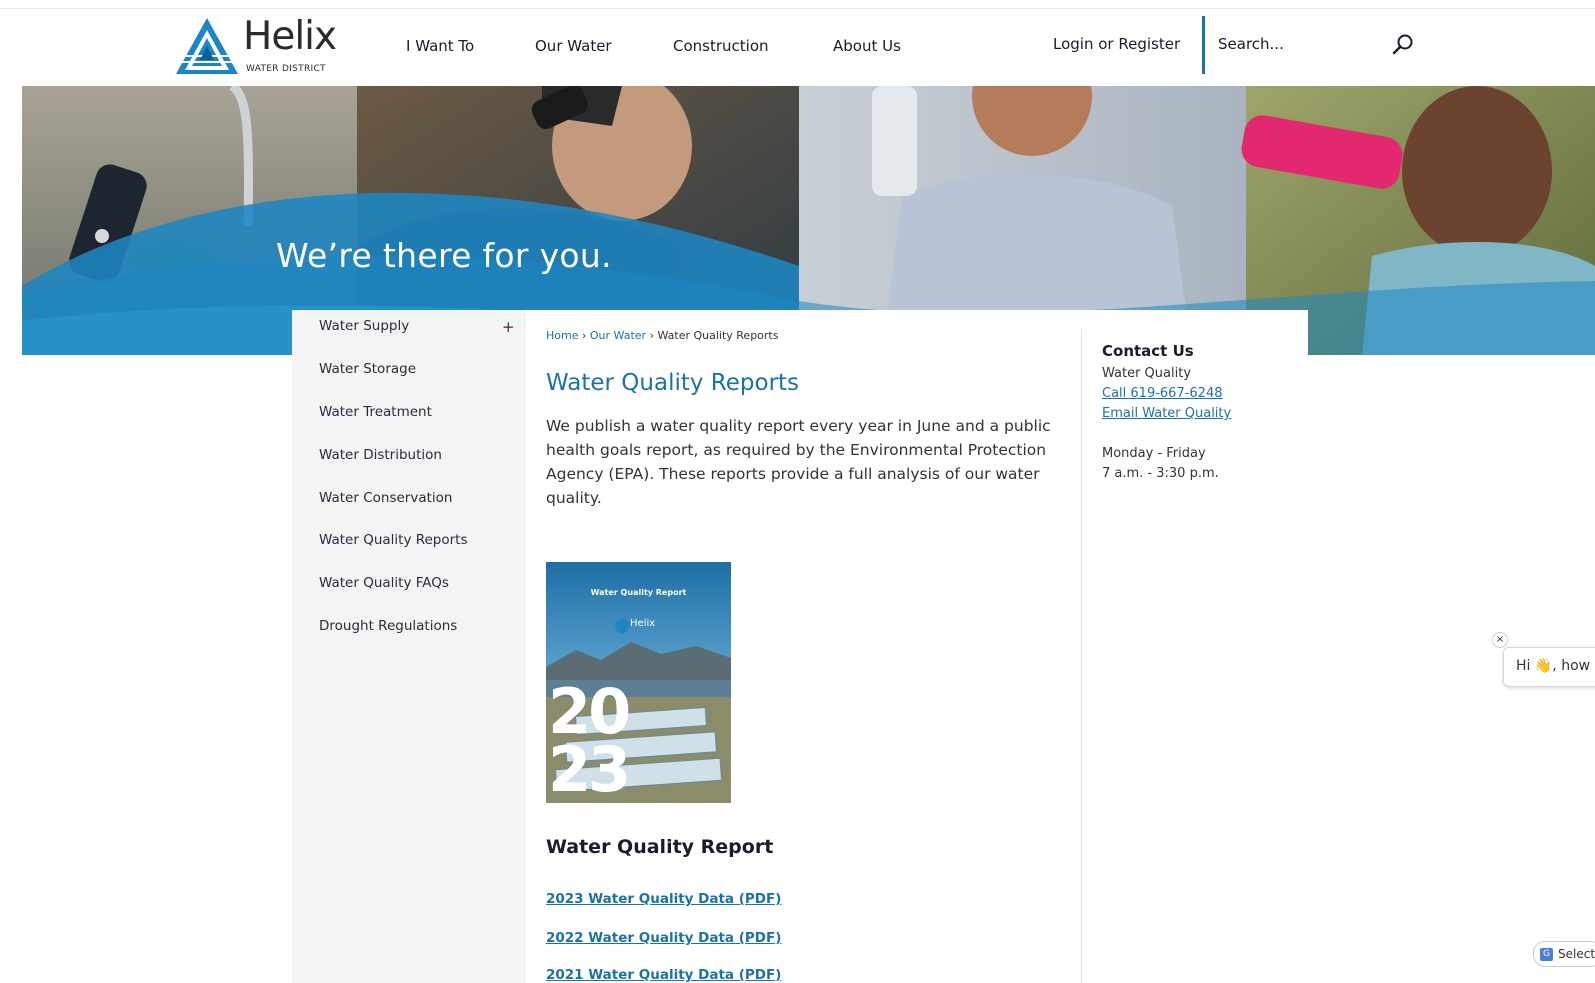 The height and width of the screenshot is (983, 1595). I want to click on column-divider, so click(1081, 656).